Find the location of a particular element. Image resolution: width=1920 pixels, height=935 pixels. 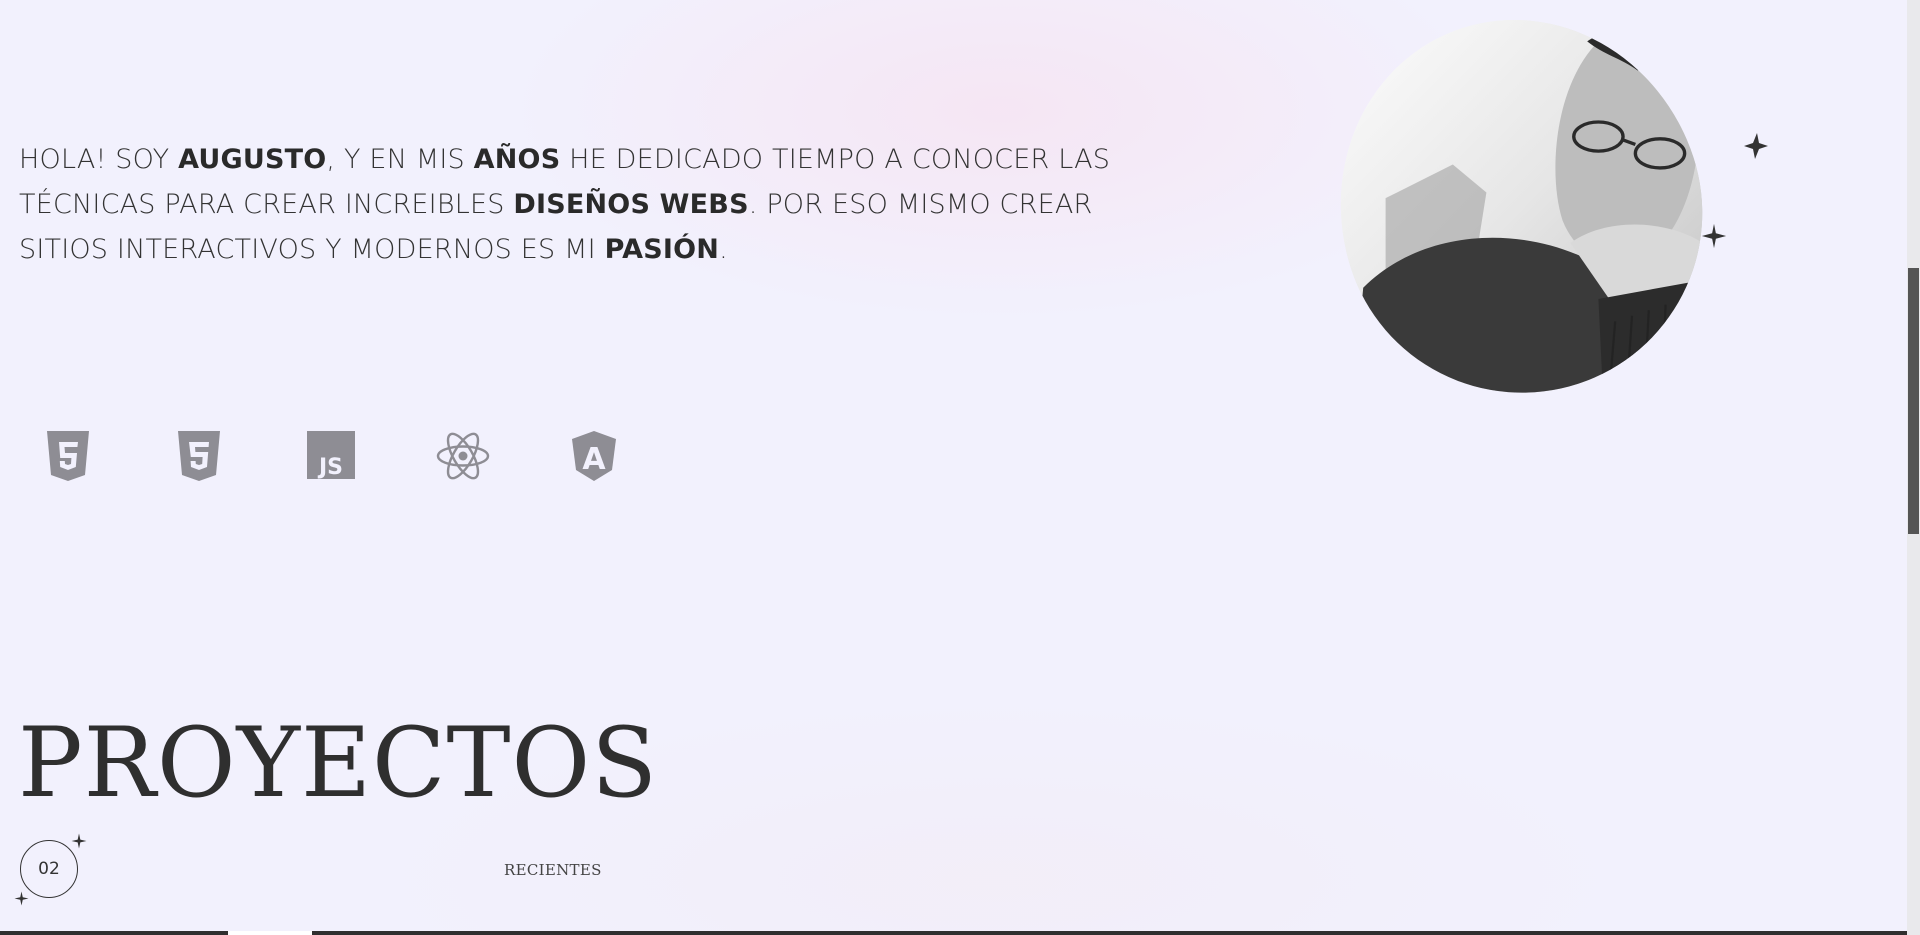

intro-years: AÑOS is located at coordinates (517, 159).